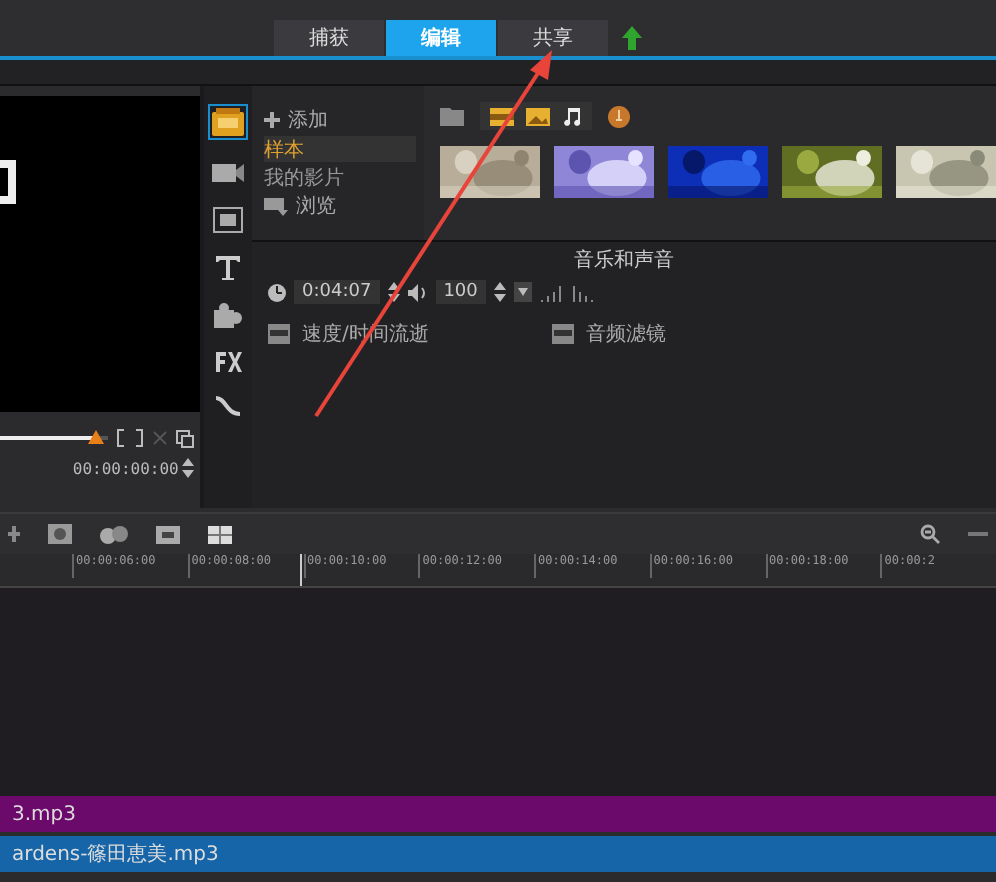  I want to click on volume-field: 100, so click(460, 292).